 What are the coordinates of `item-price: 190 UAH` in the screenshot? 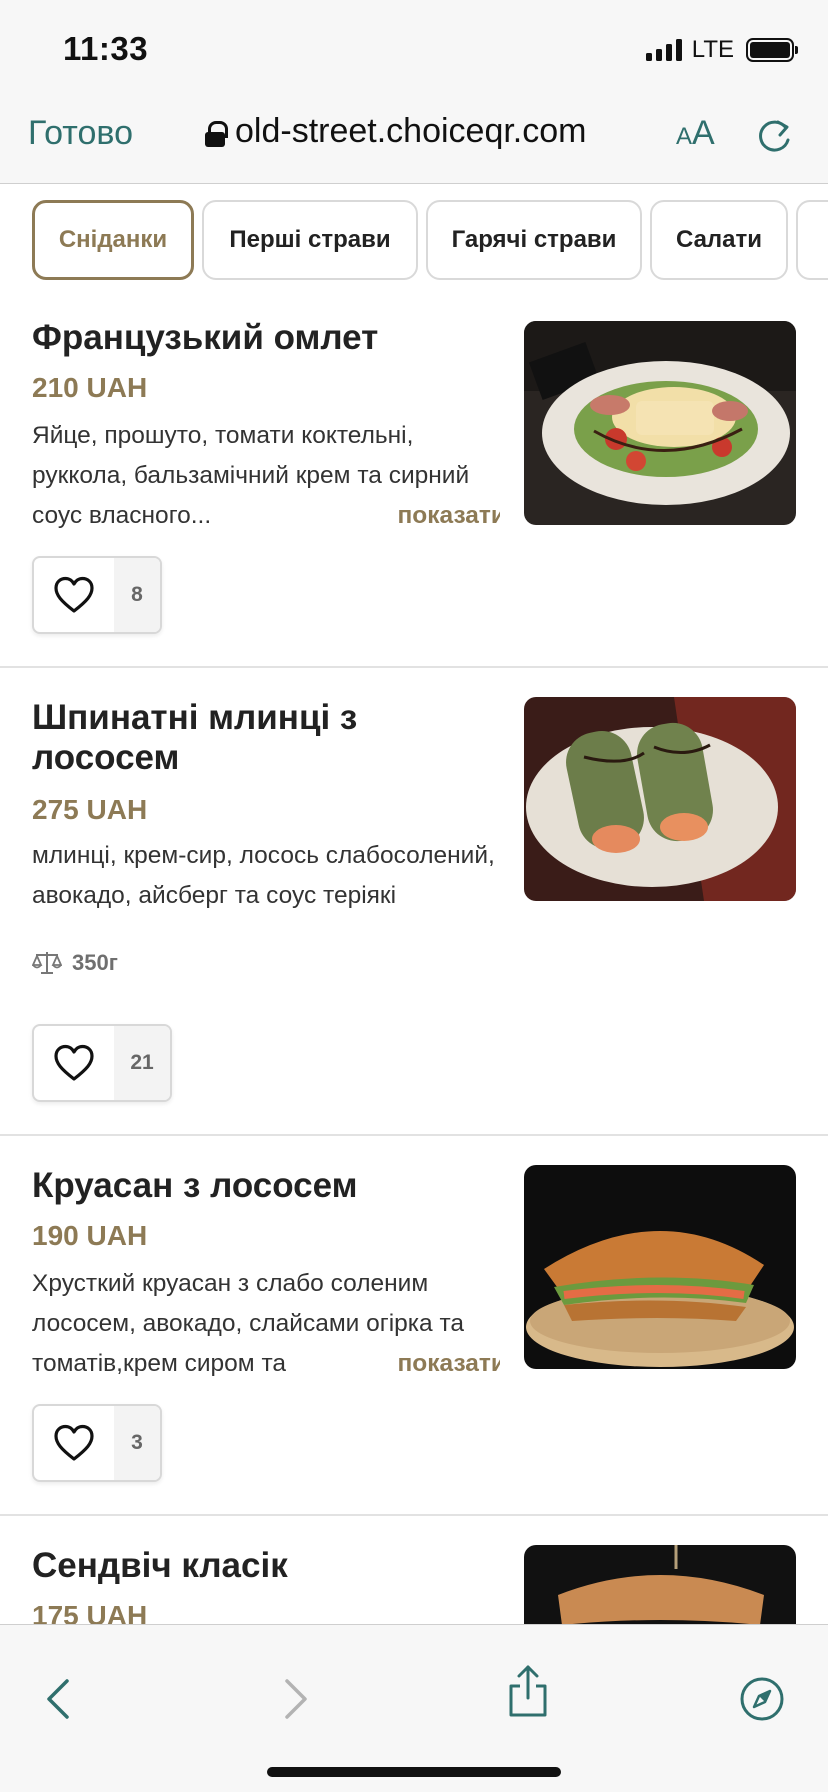 It's located at (90, 1235).